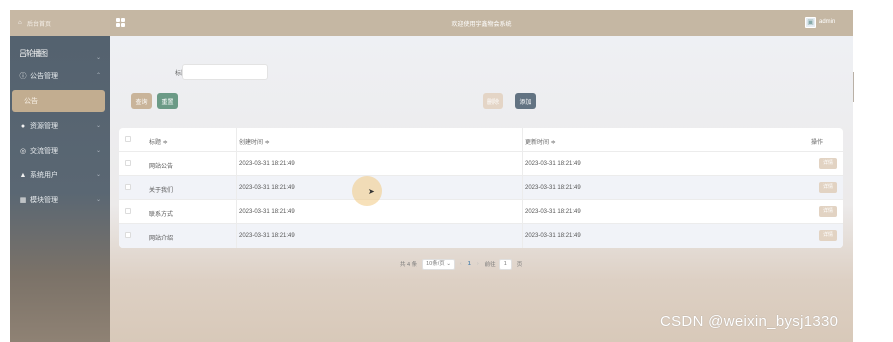  I want to click on header-created: 创建时间 ≑, so click(254, 141).